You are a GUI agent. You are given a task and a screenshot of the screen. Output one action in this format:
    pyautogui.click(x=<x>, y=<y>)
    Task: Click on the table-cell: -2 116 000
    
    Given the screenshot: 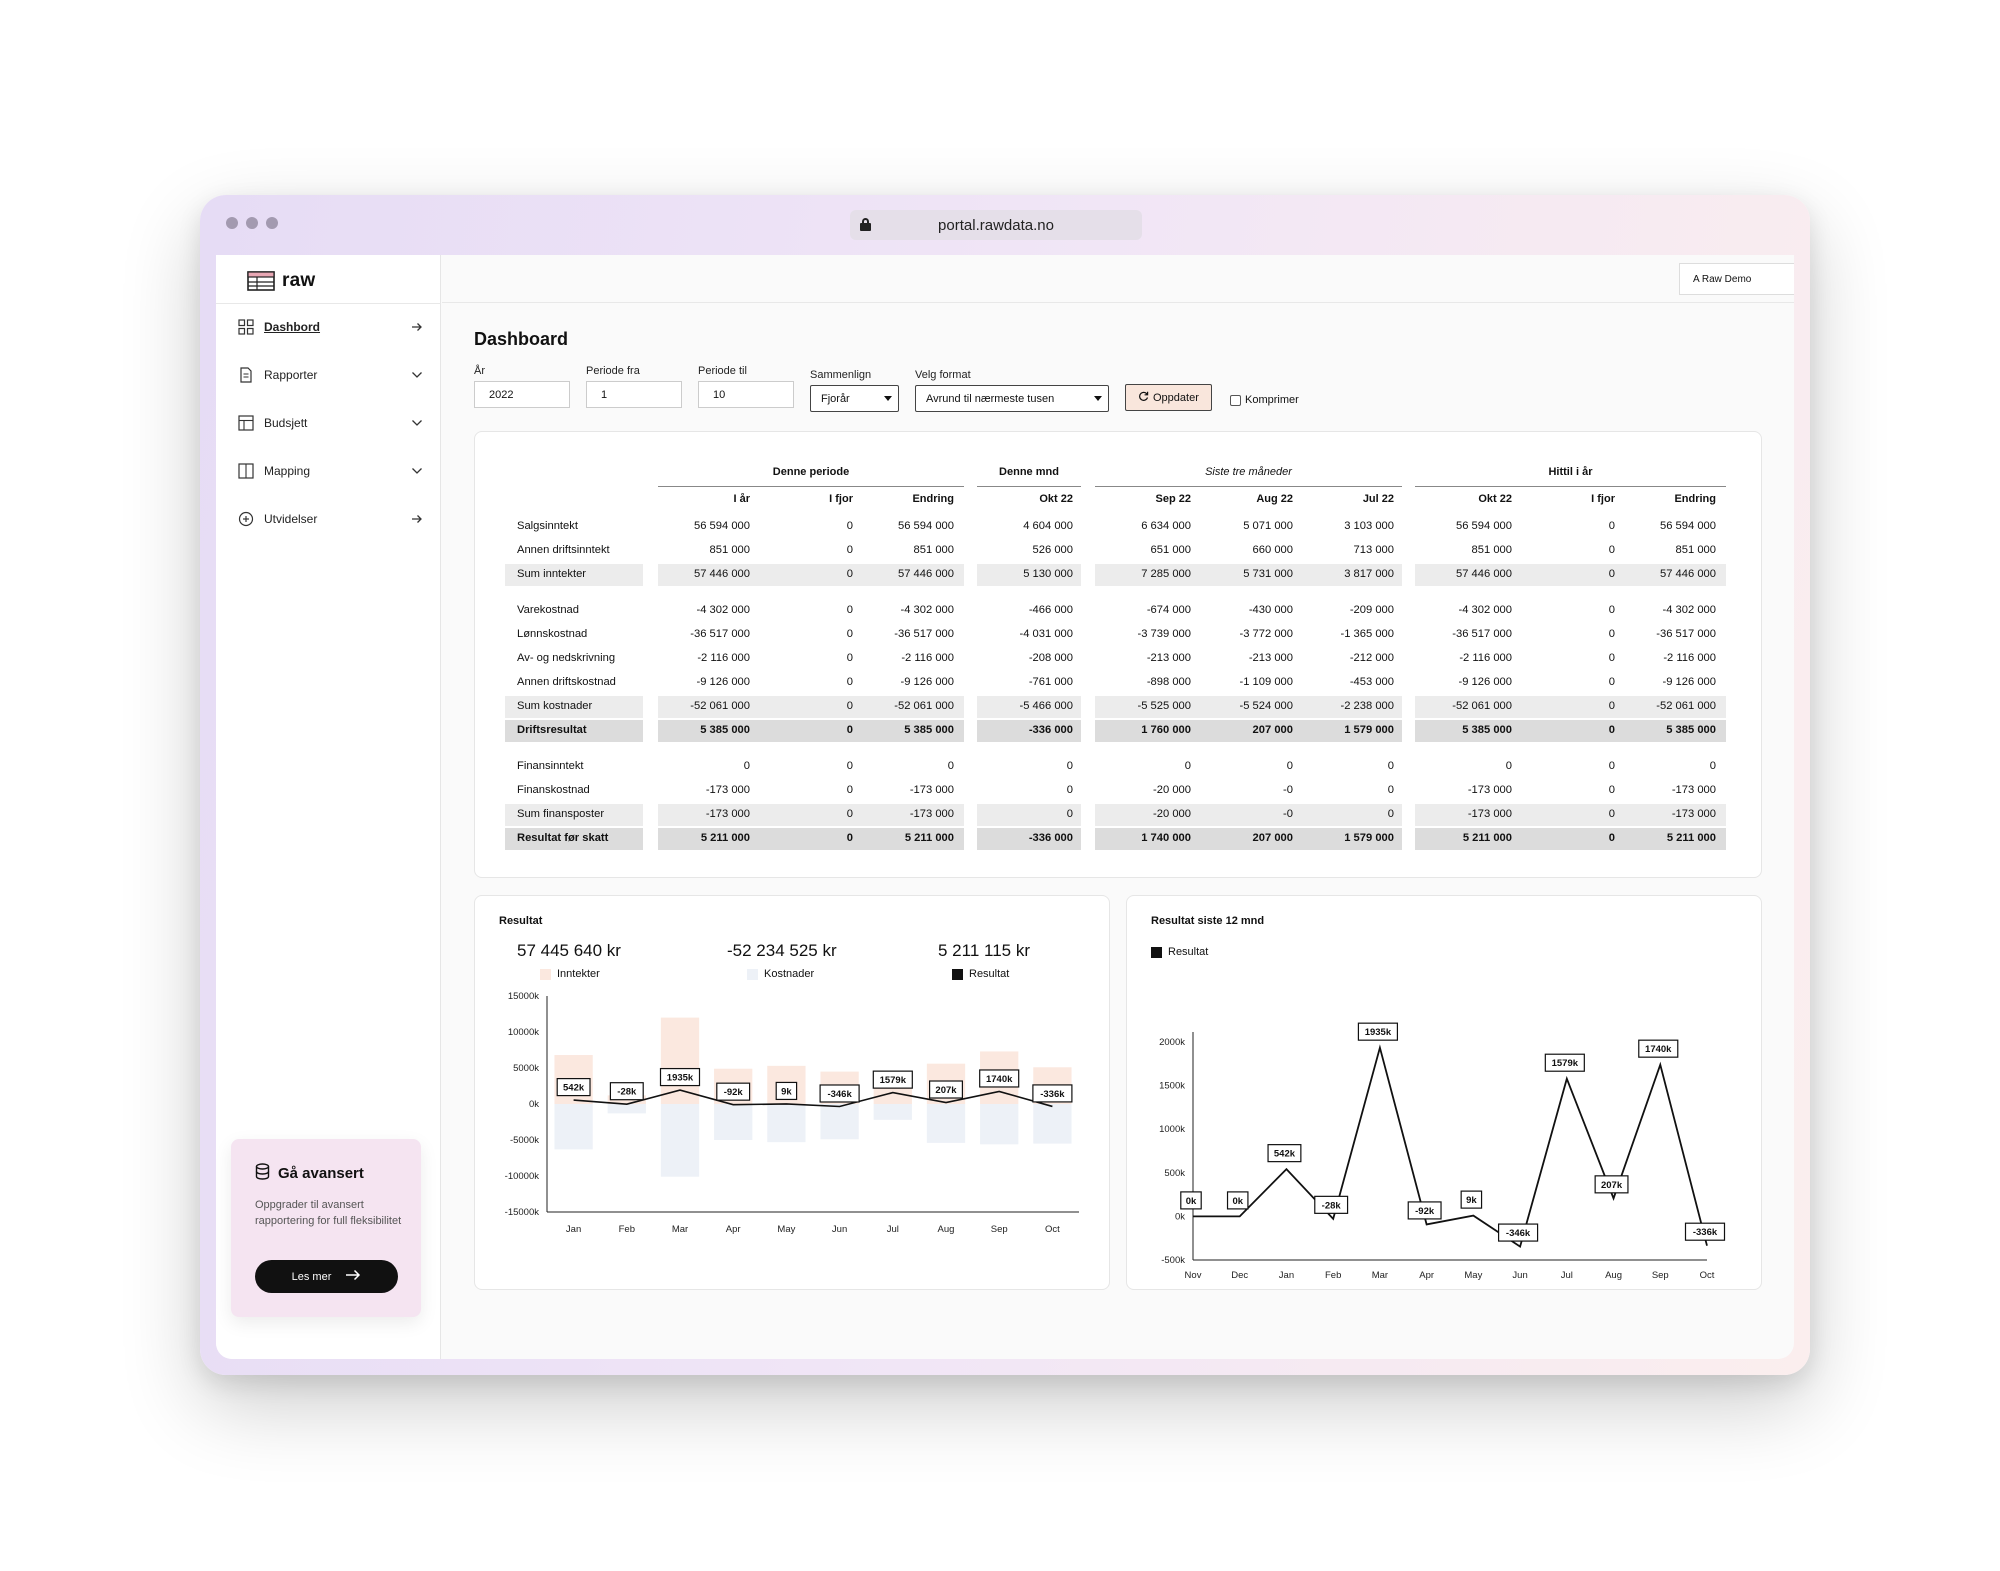 What is the action you would take?
    pyautogui.click(x=723, y=658)
    